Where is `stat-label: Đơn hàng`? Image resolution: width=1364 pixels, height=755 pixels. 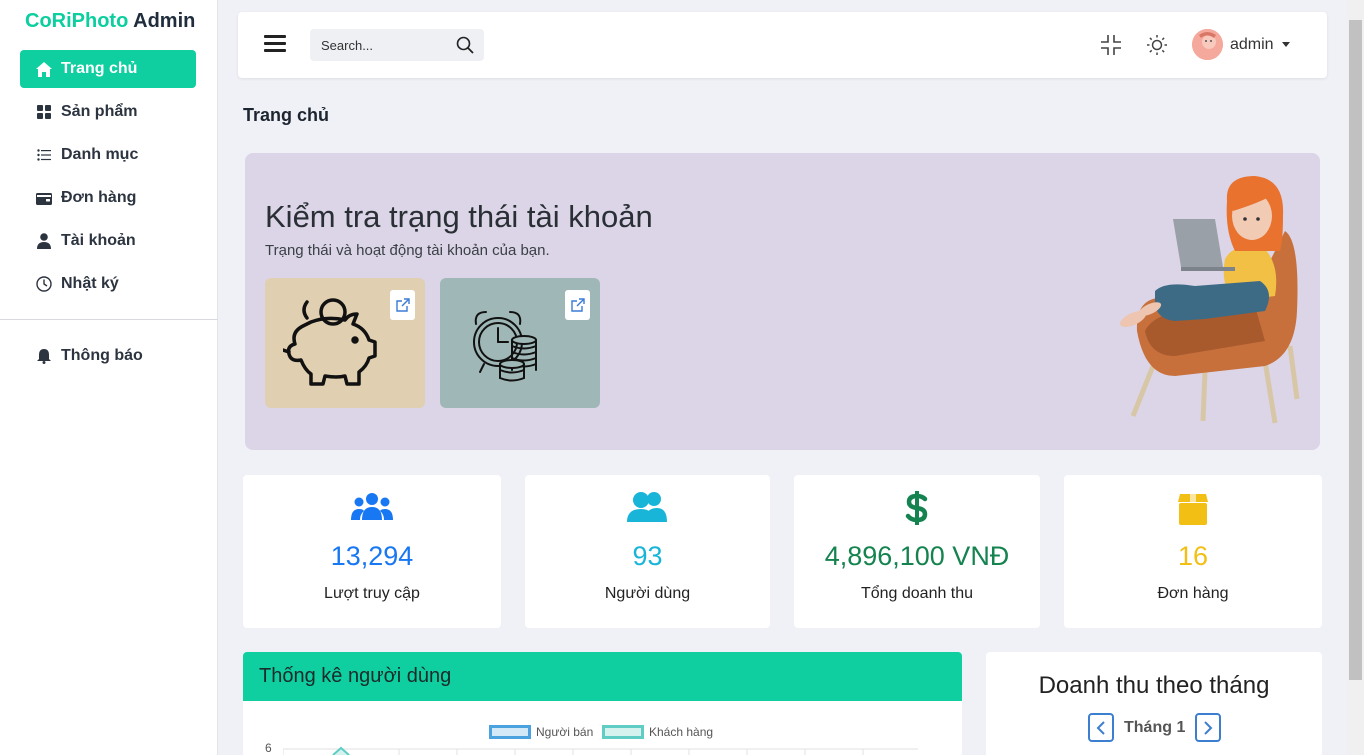 stat-label: Đơn hàng is located at coordinates (1193, 593).